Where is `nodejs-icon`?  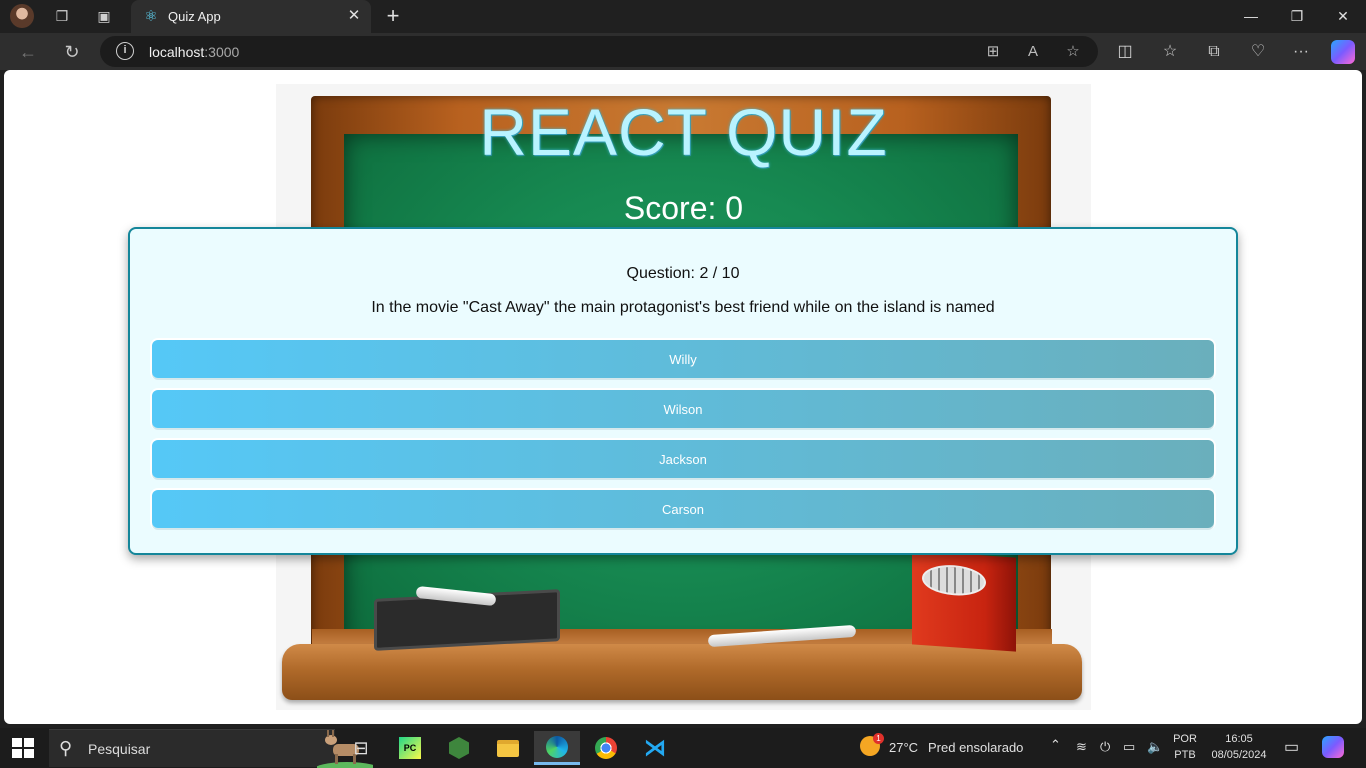 nodejs-icon is located at coordinates (459, 748).